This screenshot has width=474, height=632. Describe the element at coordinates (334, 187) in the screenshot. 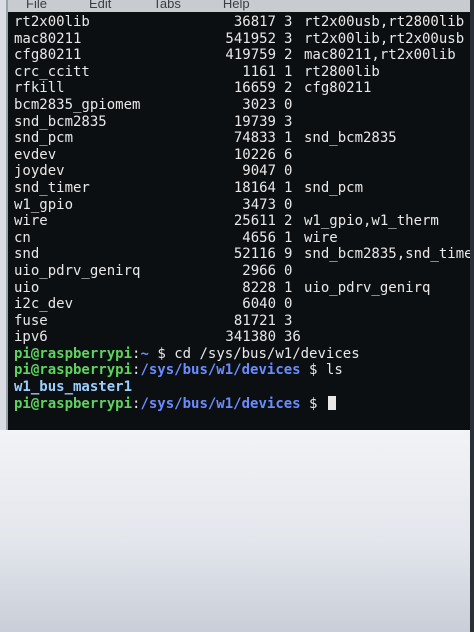

I see `module-used-by: snd_pcm` at that location.